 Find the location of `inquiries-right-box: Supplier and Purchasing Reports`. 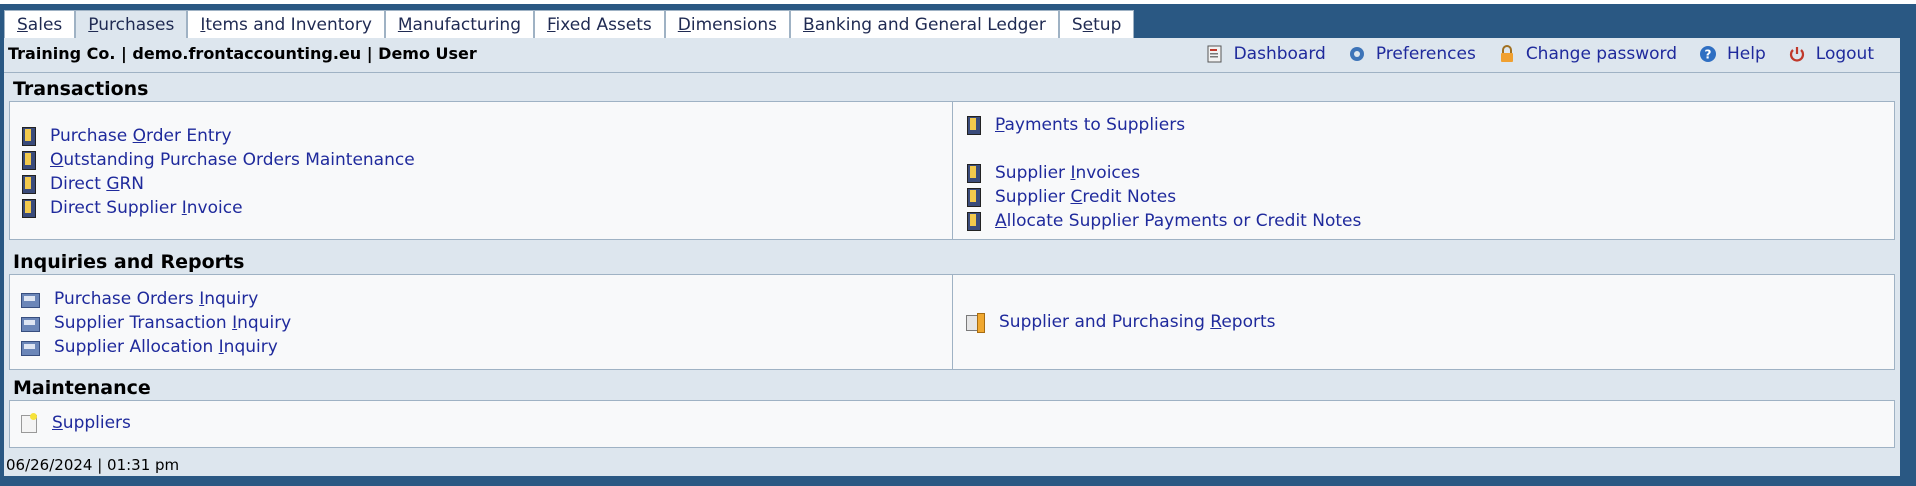

inquiries-right-box: Supplier and Purchasing Reports is located at coordinates (1423, 322).